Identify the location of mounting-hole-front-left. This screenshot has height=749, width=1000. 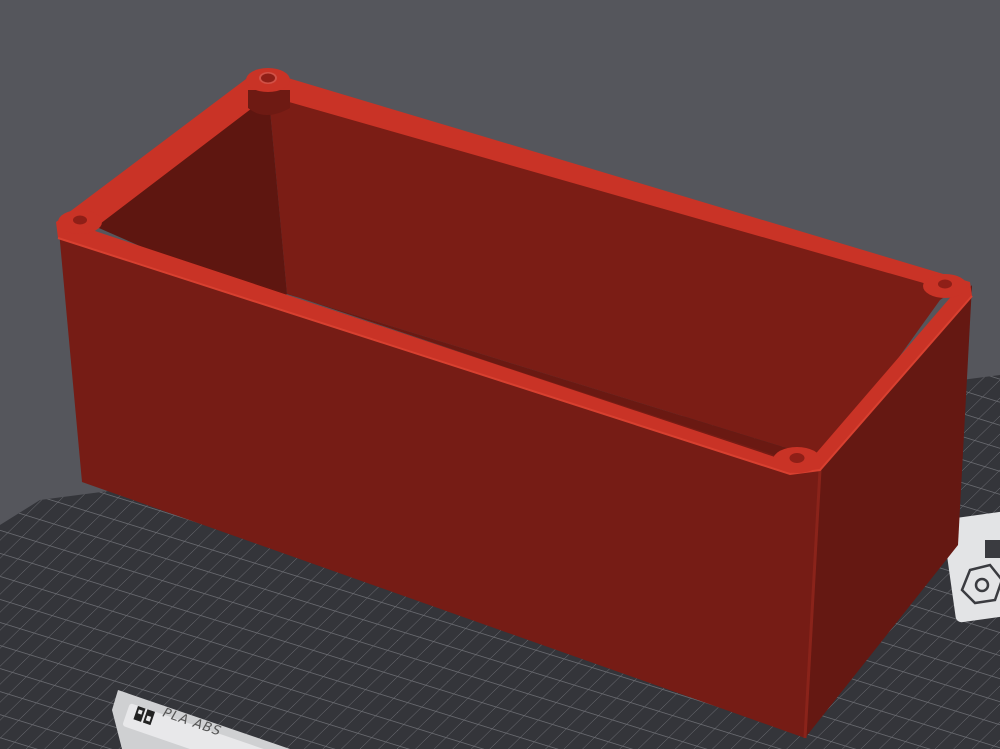
(80, 222).